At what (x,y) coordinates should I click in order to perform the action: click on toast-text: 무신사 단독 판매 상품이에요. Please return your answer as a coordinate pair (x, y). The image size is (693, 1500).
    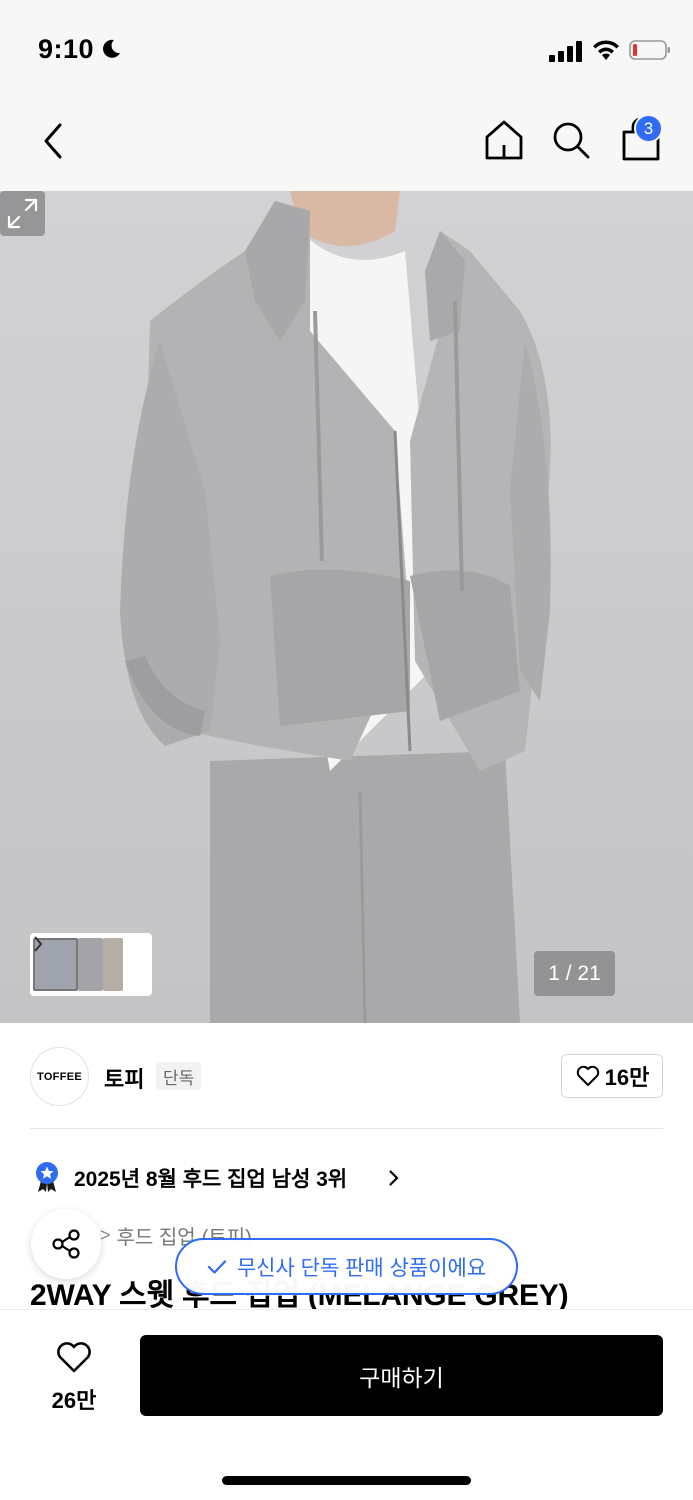
    Looking at the image, I should click on (361, 1268).